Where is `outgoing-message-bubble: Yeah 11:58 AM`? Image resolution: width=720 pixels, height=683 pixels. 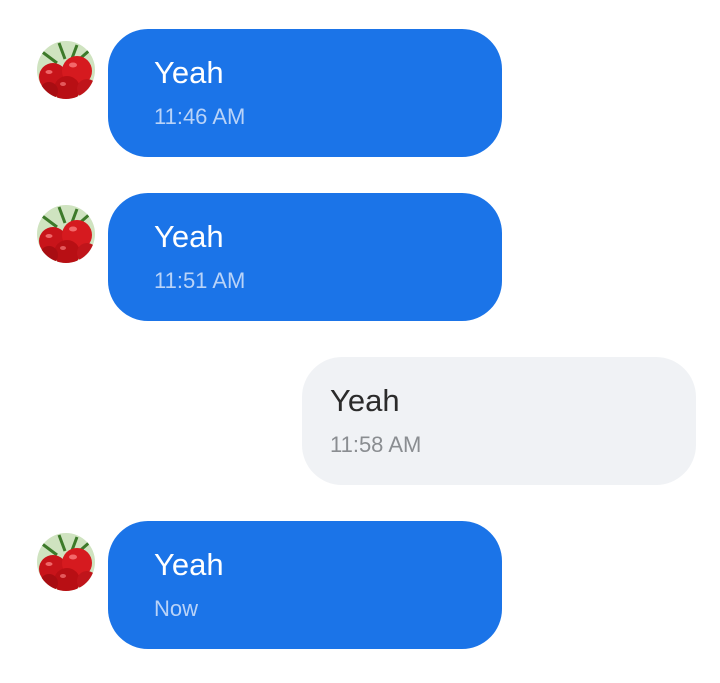
outgoing-message-bubble: Yeah 11:58 AM is located at coordinates (499, 421).